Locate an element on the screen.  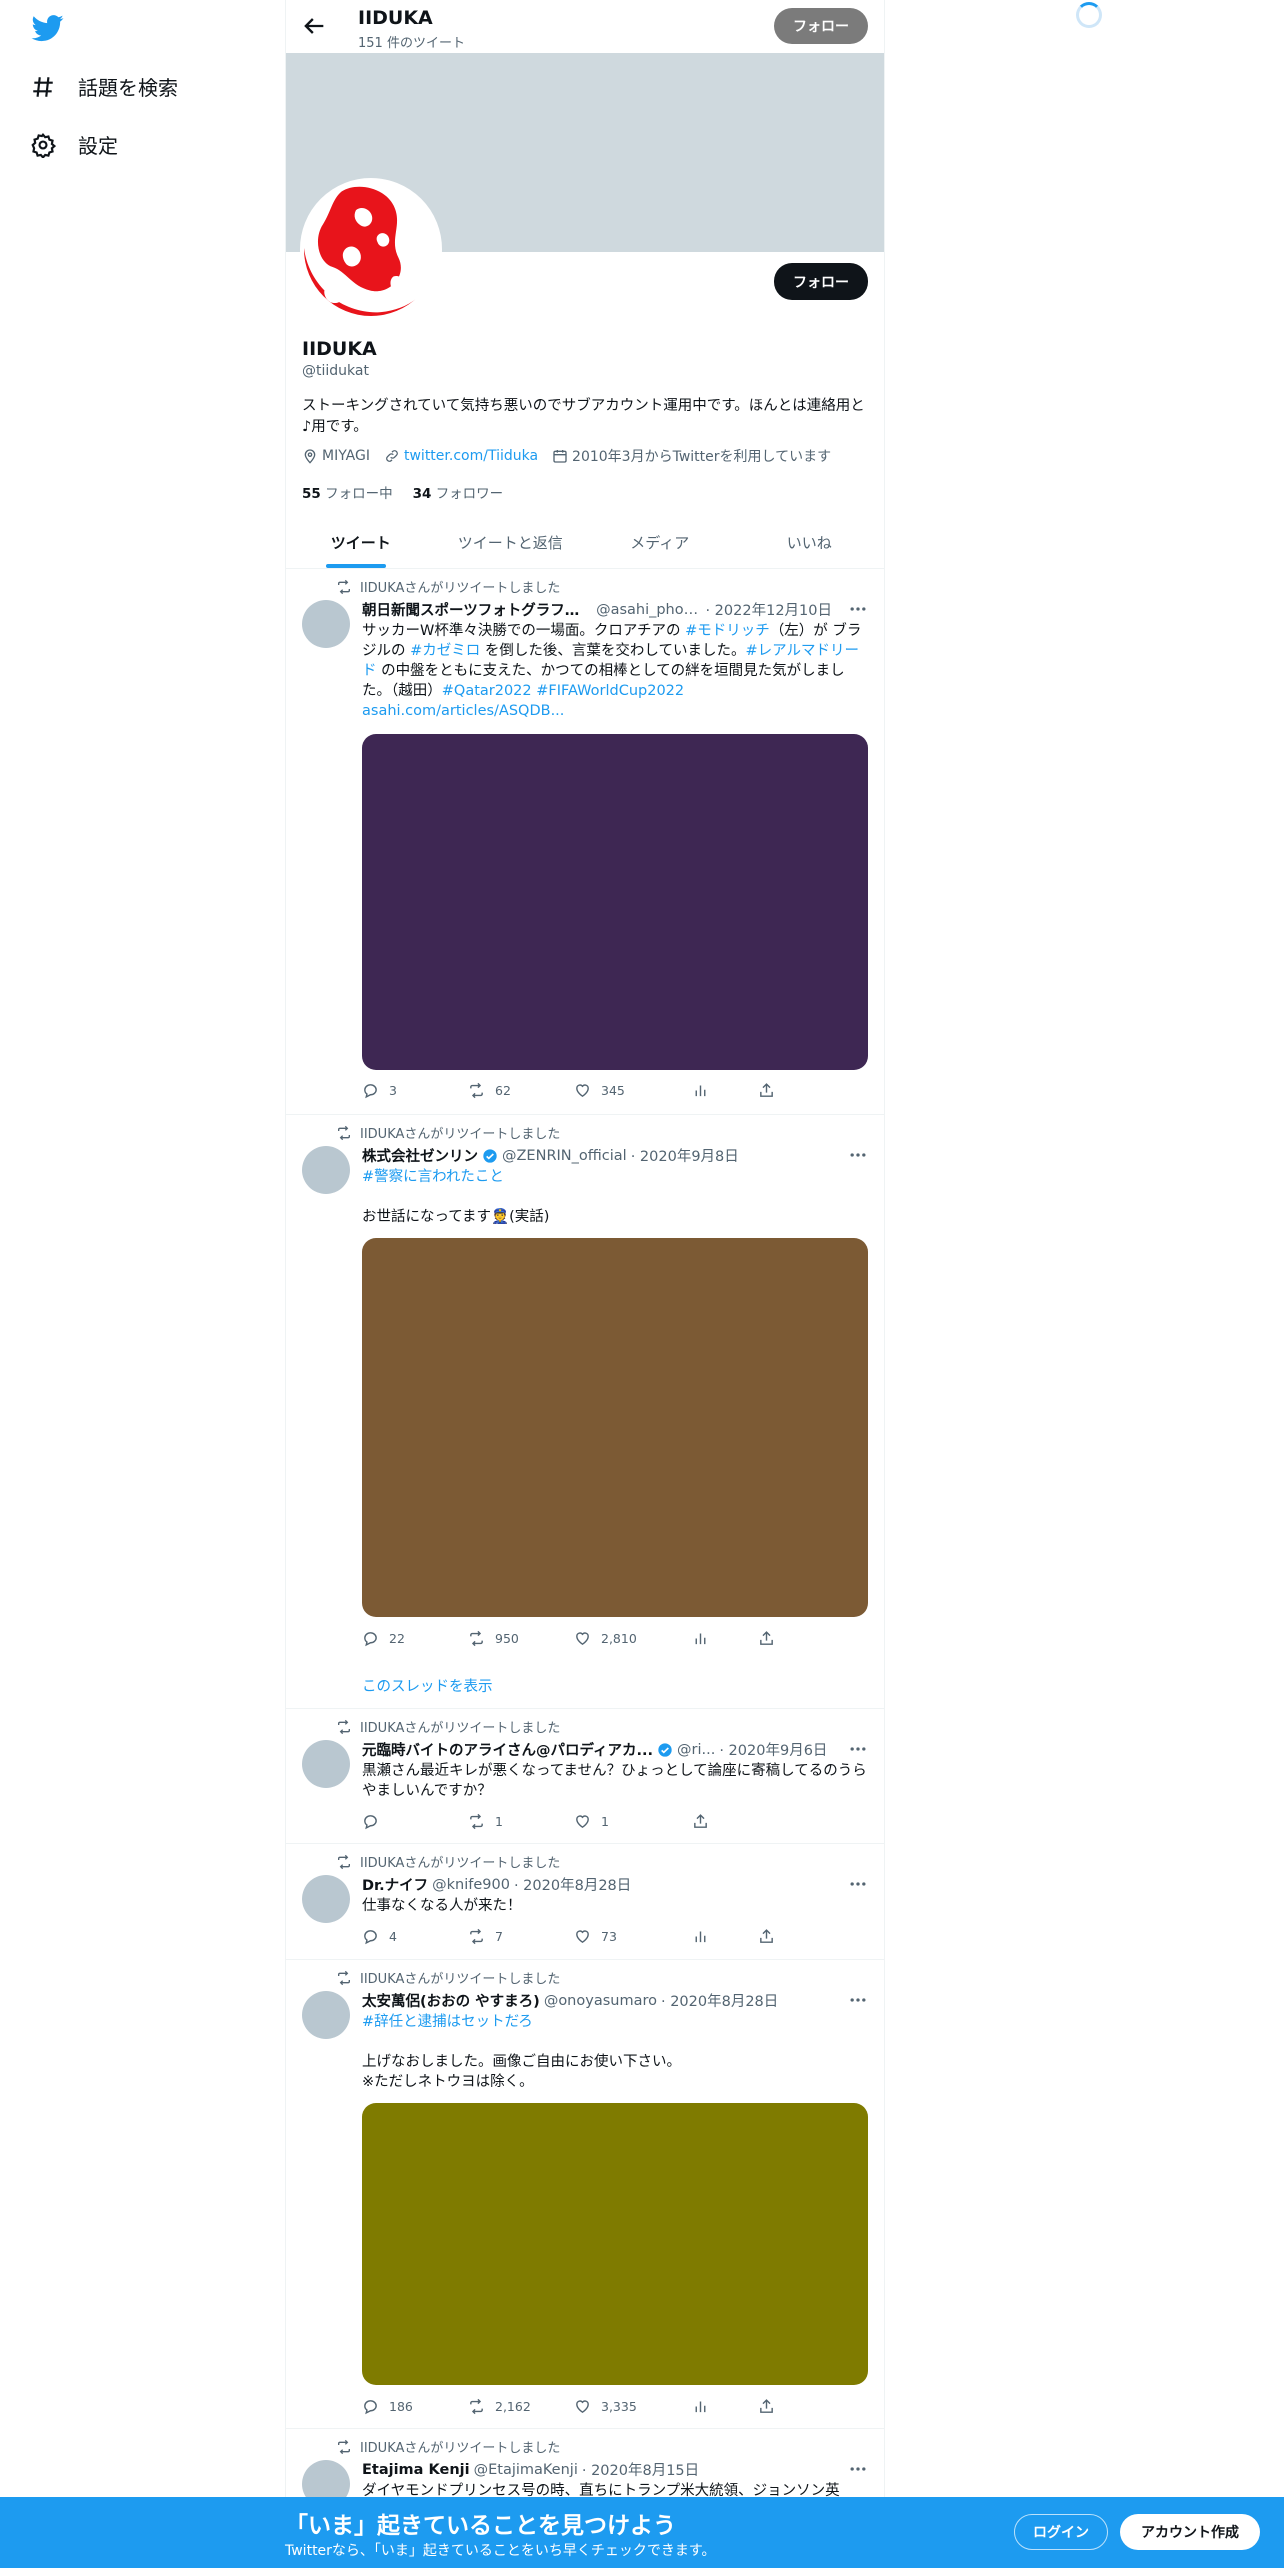
tweet-date: · 2020年9月6日 is located at coordinates (773, 1749).